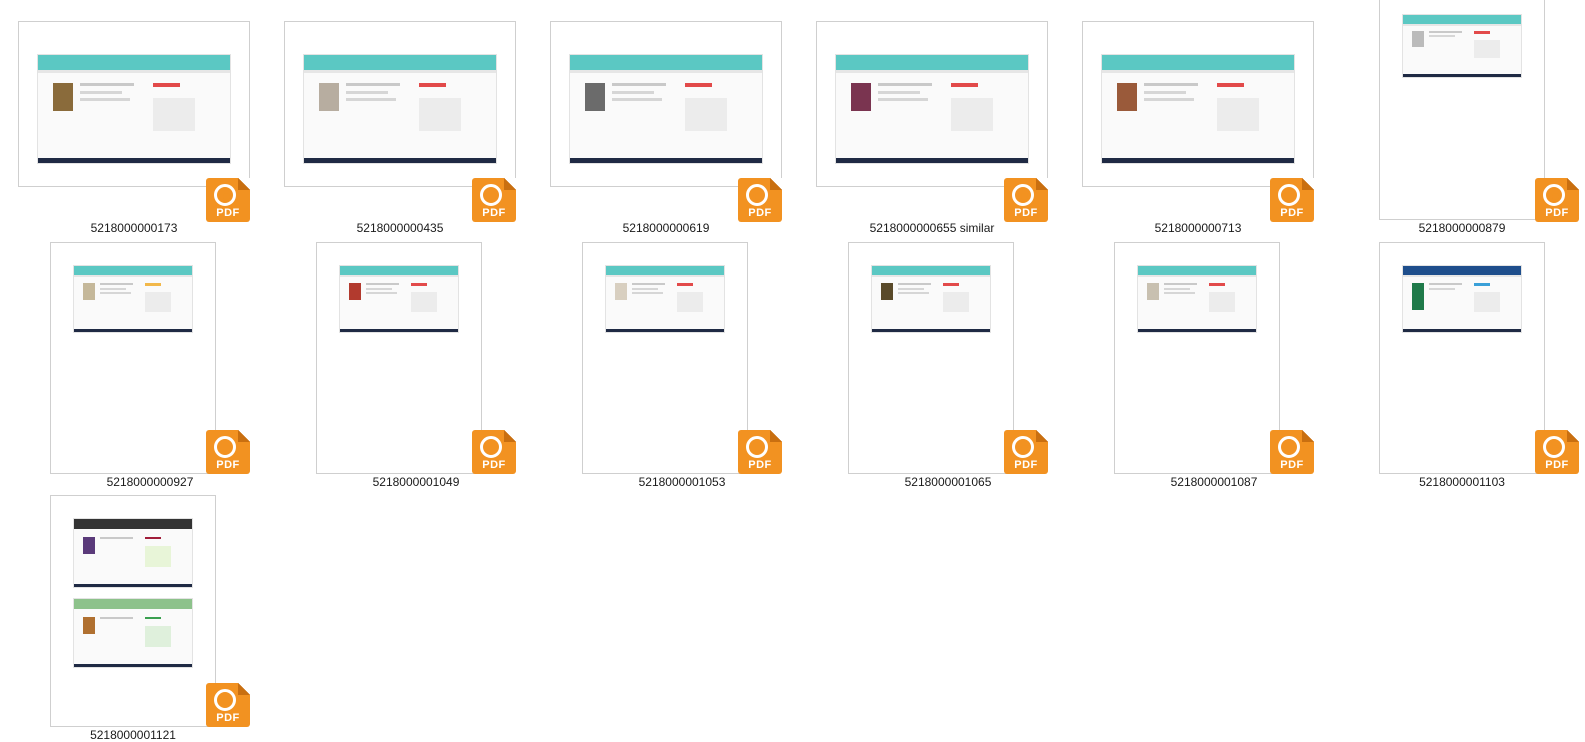  What do you see at coordinates (682, 482) in the screenshot?
I see `file-name: 5218000001053` at bounding box center [682, 482].